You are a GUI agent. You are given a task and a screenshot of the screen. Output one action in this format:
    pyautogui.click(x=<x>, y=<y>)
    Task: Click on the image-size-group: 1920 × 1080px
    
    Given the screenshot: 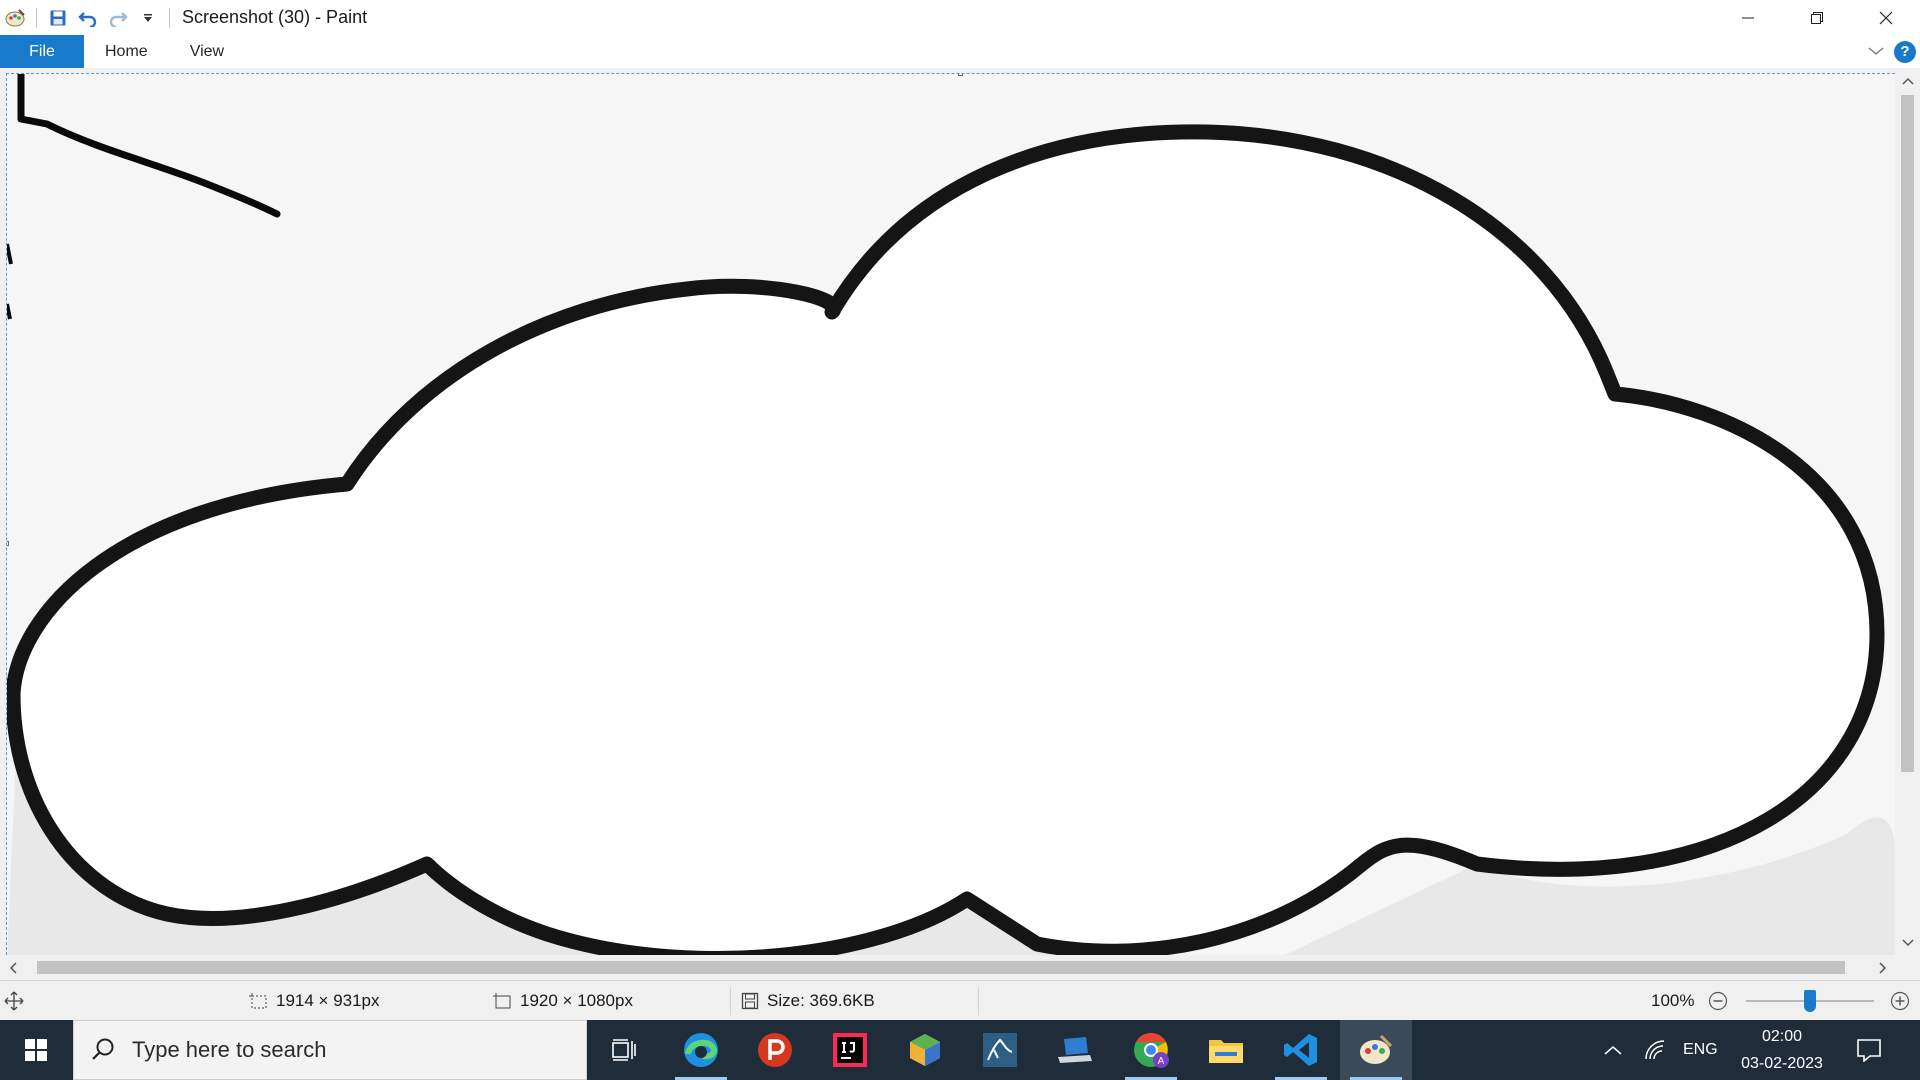 What is the action you would take?
    pyautogui.click(x=562, y=1001)
    